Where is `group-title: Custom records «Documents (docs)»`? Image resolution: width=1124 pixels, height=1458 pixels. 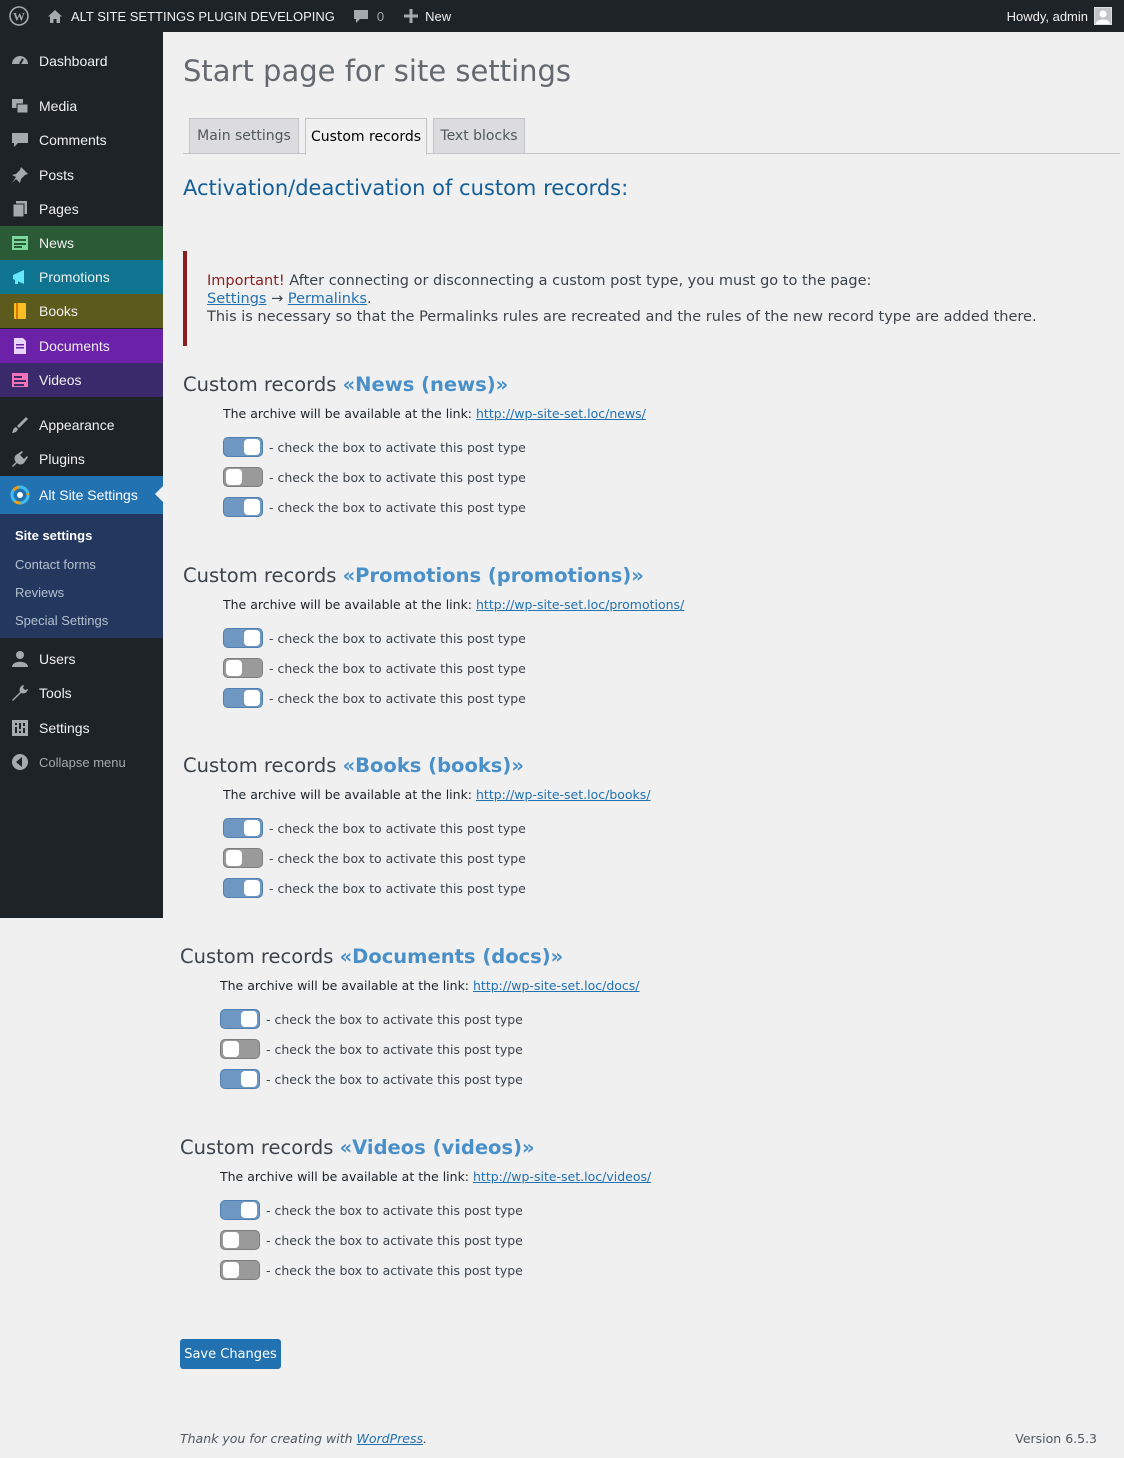 group-title: Custom records «Documents (docs)» is located at coordinates (580, 956).